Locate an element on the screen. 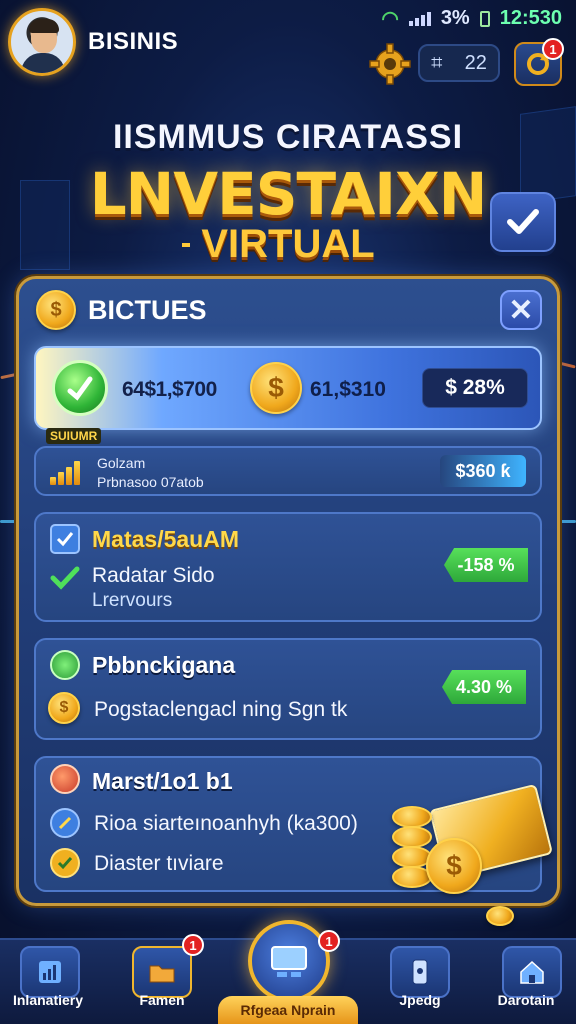 The width and height of the screenshot is (576, 1024). progress-sublabel: Prbnasoo 07atob is located at coordinates (150, 482).